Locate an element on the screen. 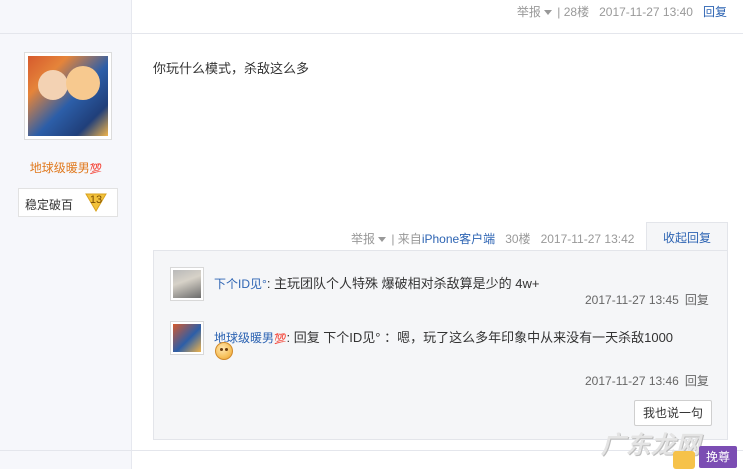 The width and height of the screenshot is (743, 469). watermark: 广东龙网 挽尊 is located at coordinates (669, 447).